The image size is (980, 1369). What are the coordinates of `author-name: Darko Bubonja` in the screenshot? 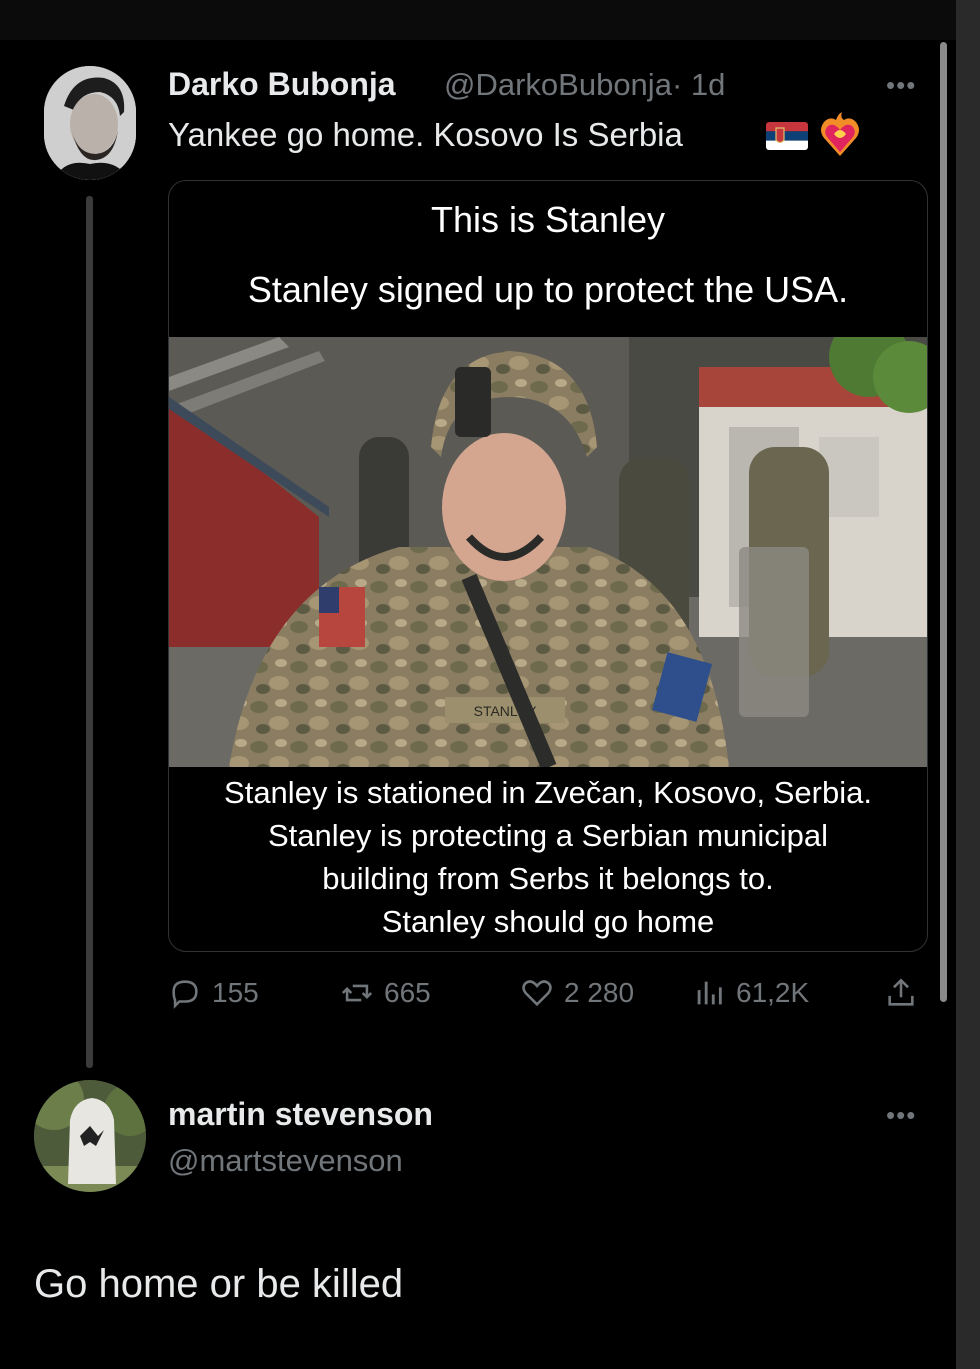 It's located at (282, 84).